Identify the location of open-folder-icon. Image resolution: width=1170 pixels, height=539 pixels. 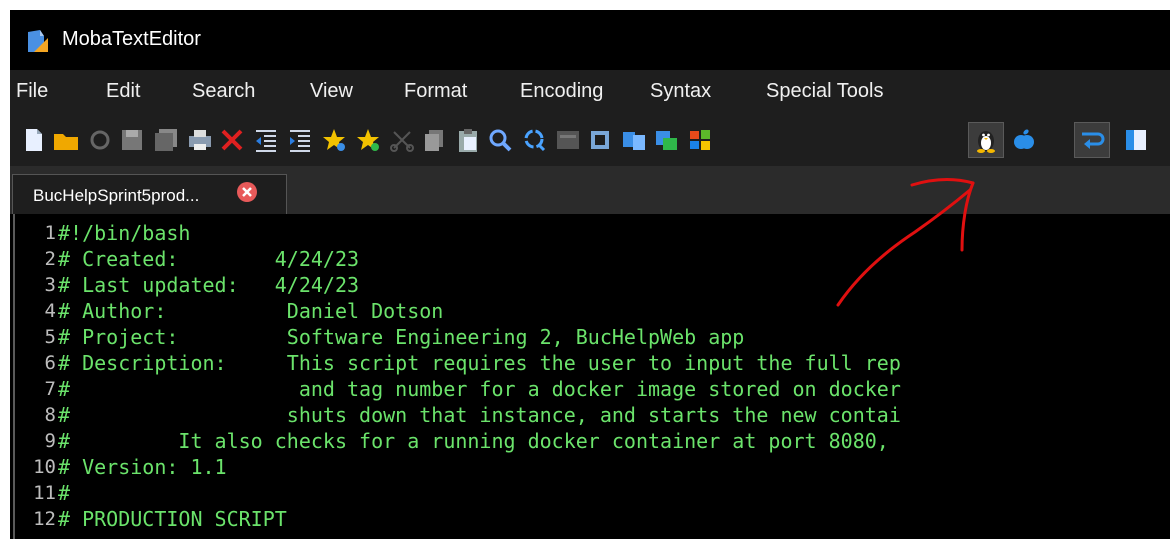
(66, 140).